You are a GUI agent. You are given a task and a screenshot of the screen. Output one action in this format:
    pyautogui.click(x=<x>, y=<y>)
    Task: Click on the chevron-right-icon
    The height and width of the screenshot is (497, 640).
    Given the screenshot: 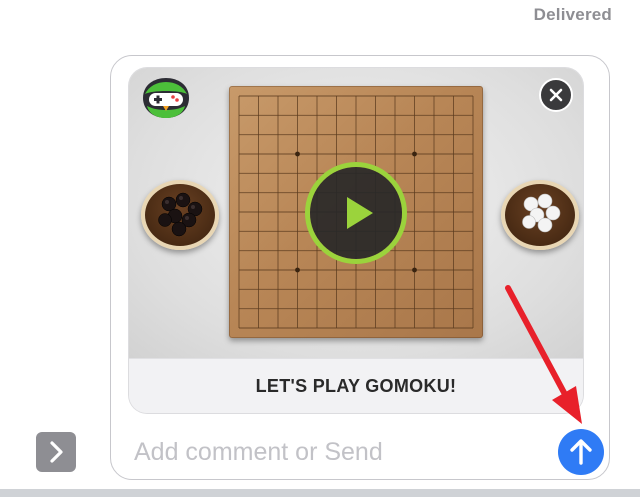 What is the action you would take?
    pyautogui.click(x=56, y=452)
    